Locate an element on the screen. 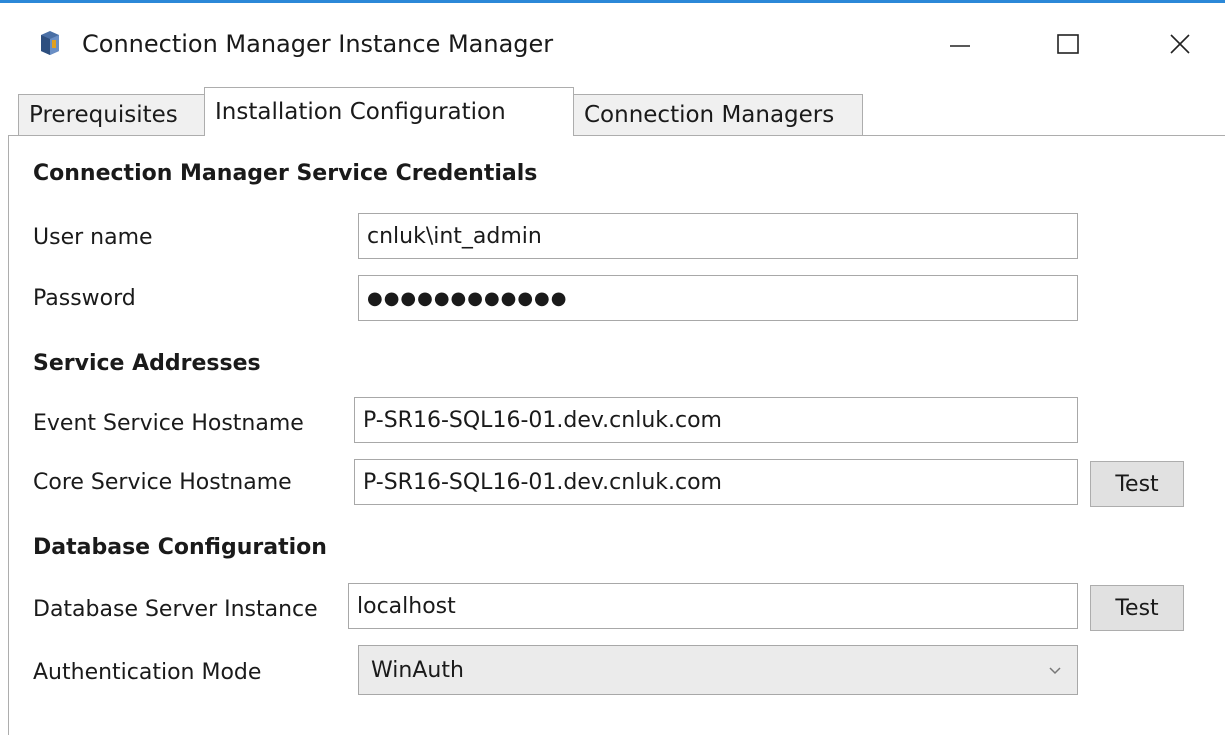 This screenshot has height=735, width=1225. title-bar: Connection Manager Instance Manager is located at coordinates (612, 46).